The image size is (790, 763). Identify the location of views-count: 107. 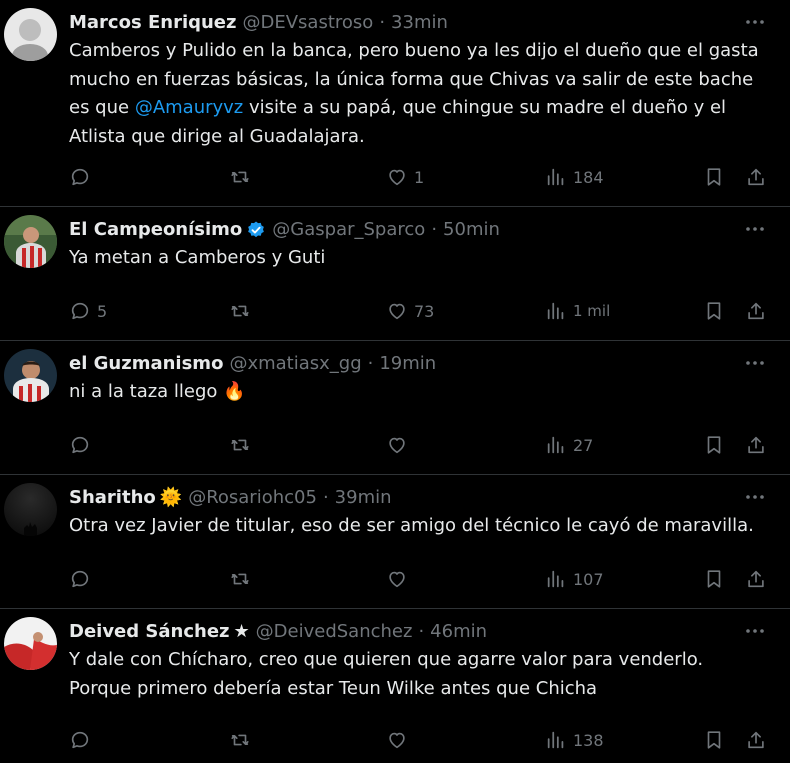
(588, 579).